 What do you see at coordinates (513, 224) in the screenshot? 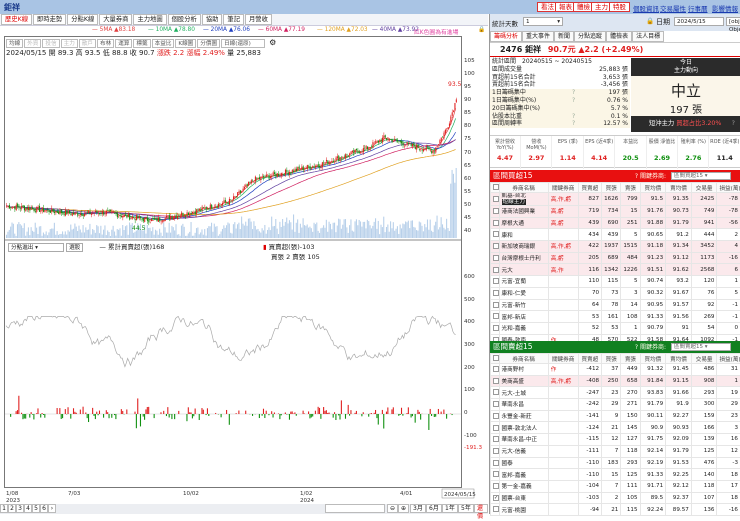
I see `broker-name: 摩根大通` at bounding box center [513, 224].